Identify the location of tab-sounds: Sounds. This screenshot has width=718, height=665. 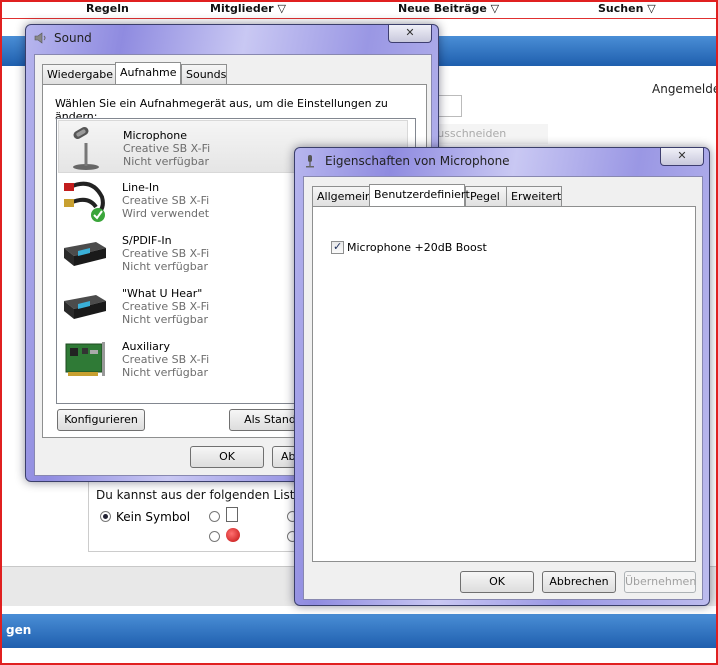
(204, 74).